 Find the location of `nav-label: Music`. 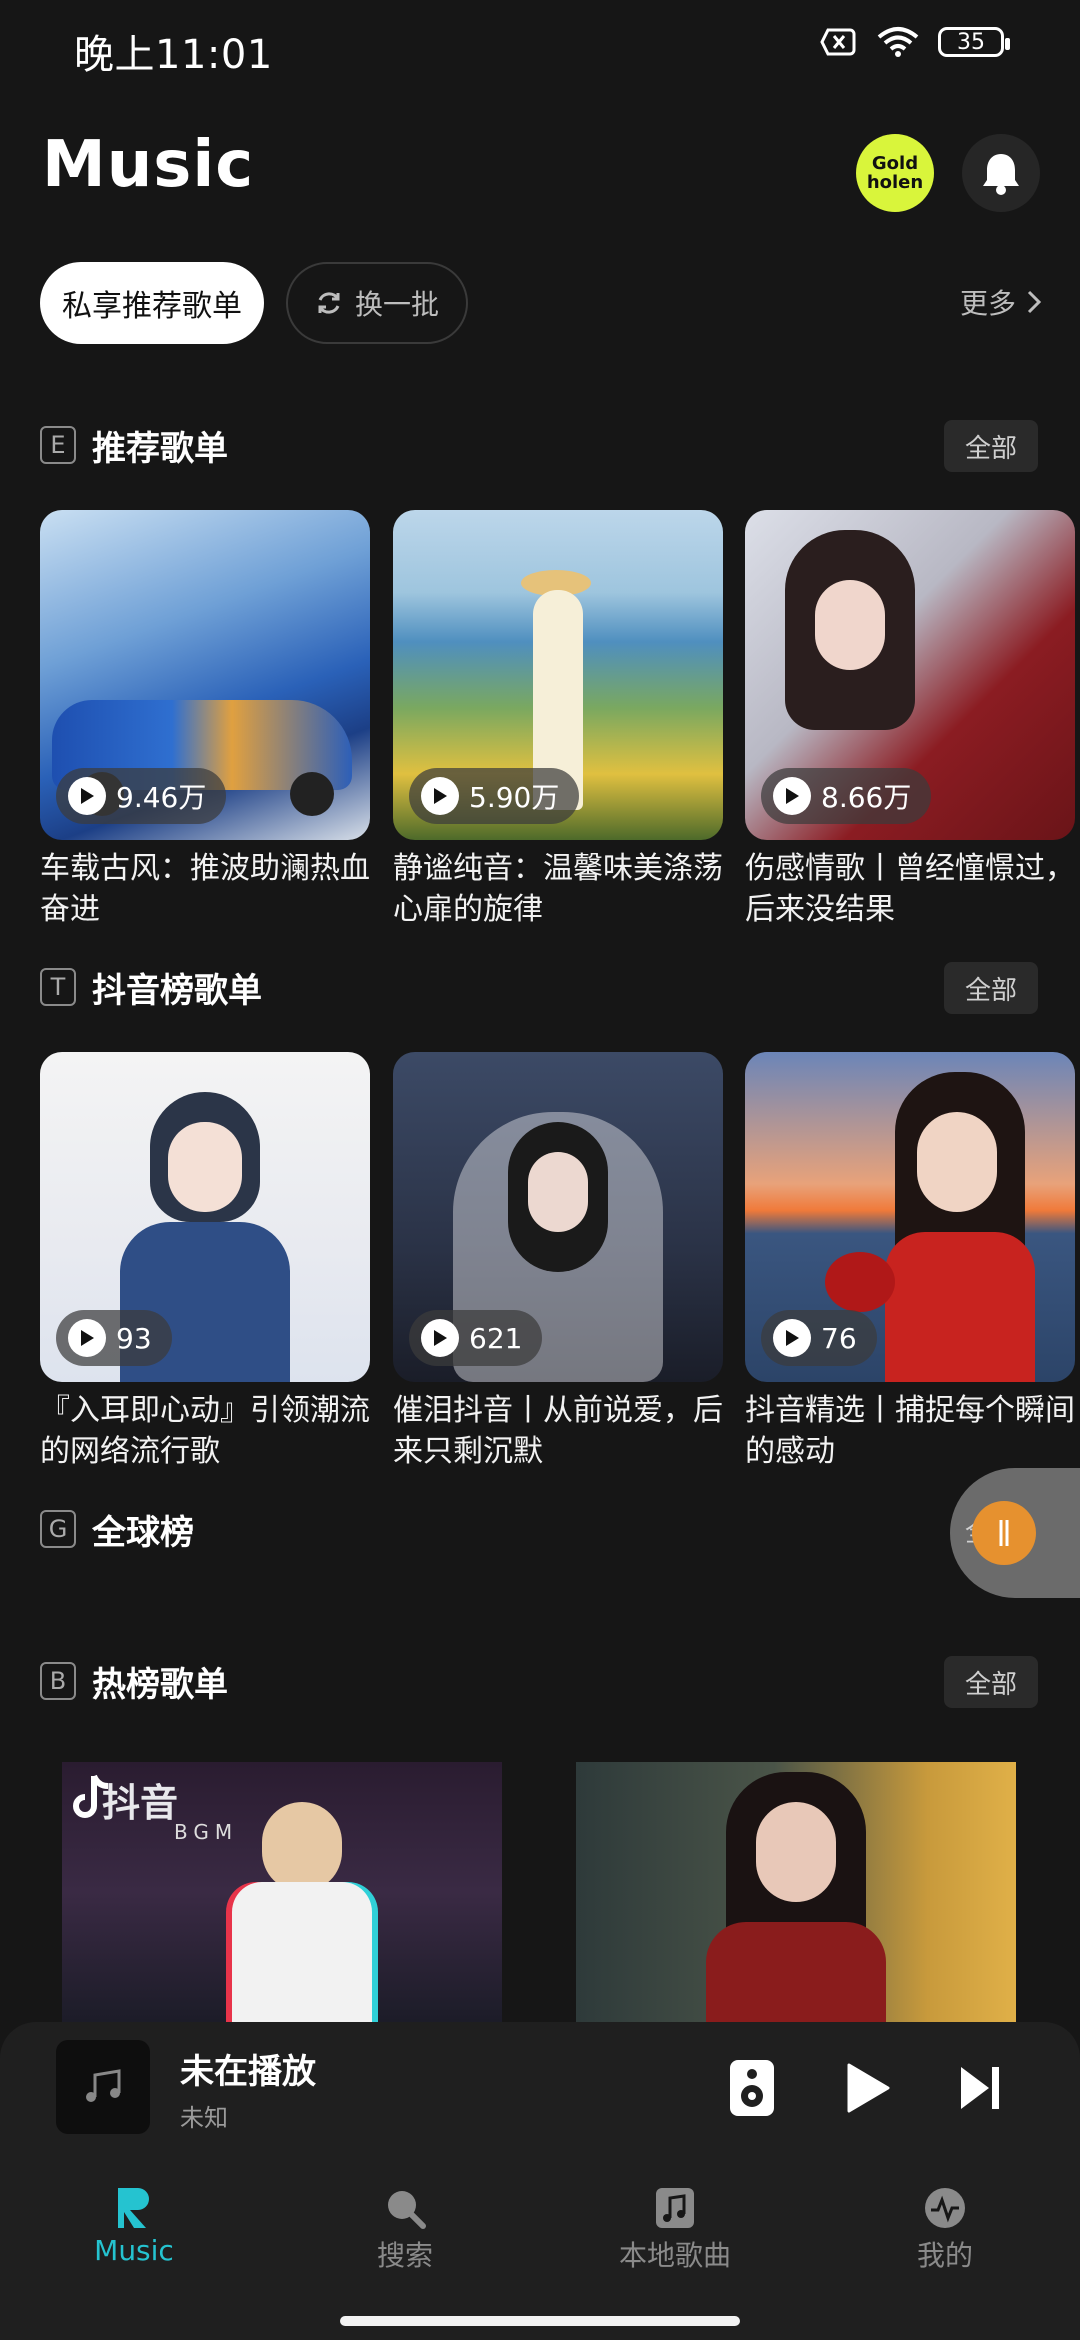

nav-label: Music is located at coordinates (134, 2250).